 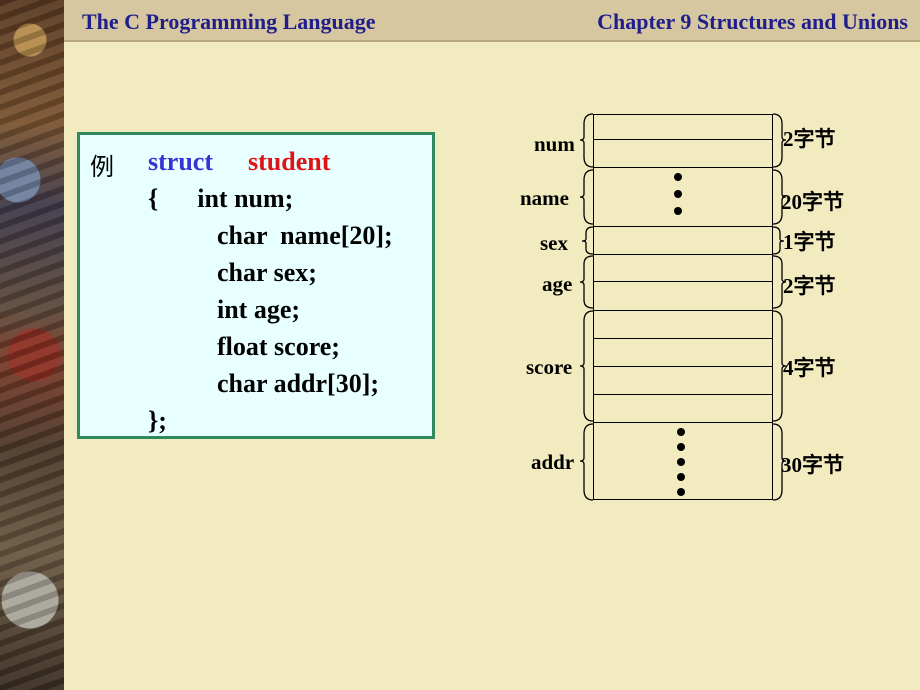 What do you see at coordinates (544, 198) in the screenshot?
I see `field-label-name: name` at bounding box center [544, 198].